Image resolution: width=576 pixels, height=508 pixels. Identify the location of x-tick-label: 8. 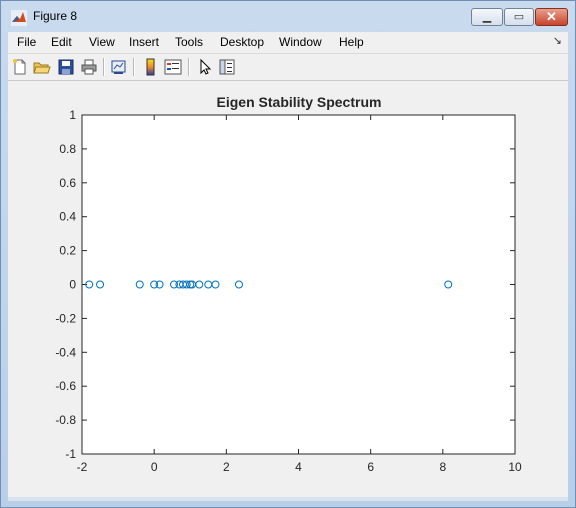
(442, 467).